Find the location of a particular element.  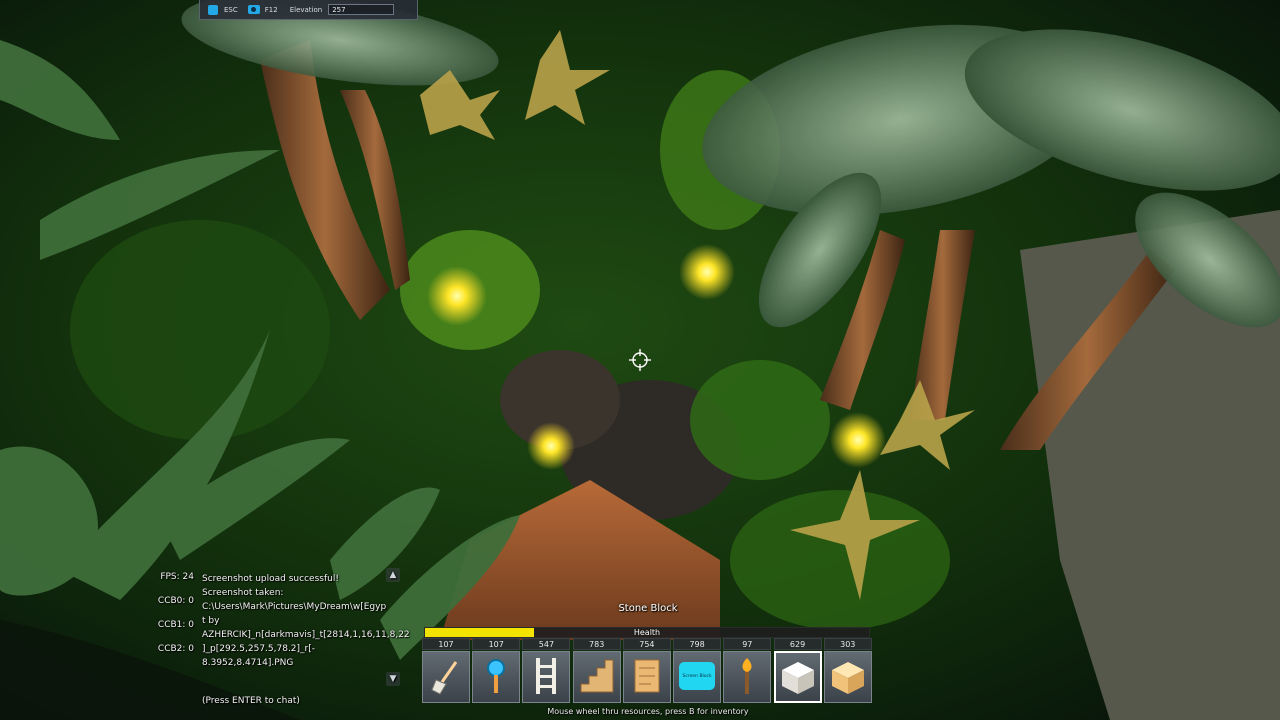

ccb0-readout: CCB0: 0 is located at coordinates (175, 601).